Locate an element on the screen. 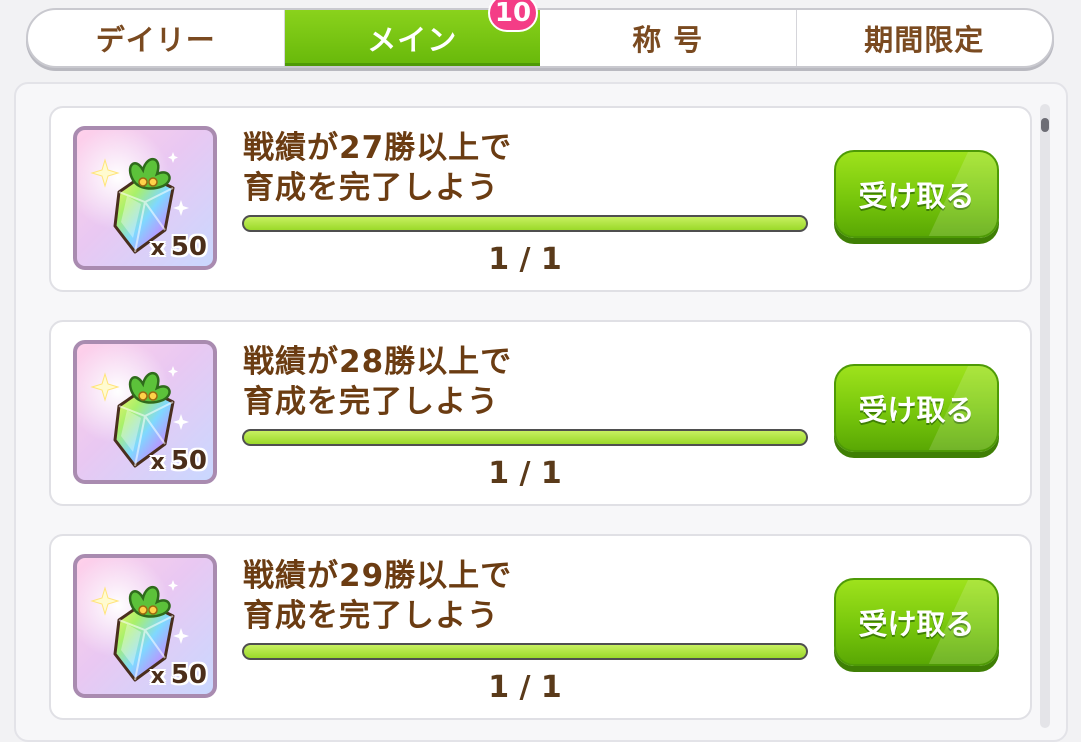  tab-daily: デイリー is located at coordinates (156, 38).